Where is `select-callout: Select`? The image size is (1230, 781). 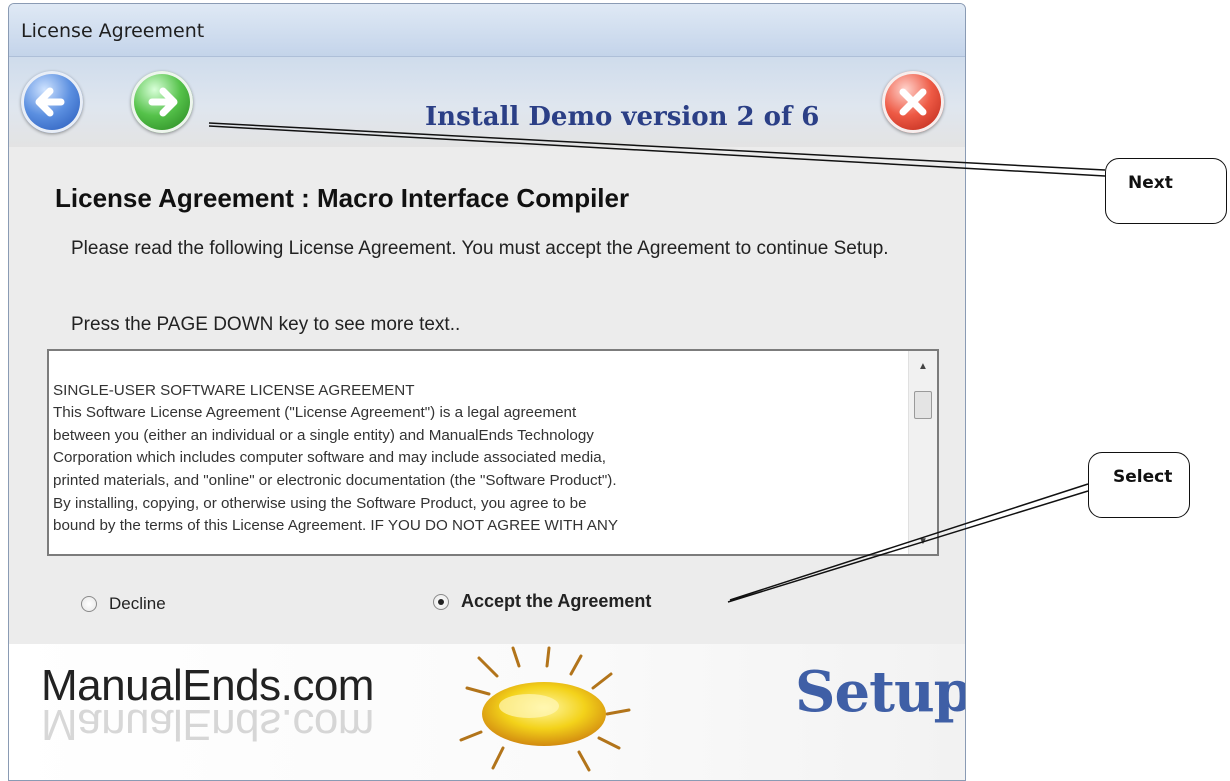 select-callout: Select is located at coordinates (1139, 485).